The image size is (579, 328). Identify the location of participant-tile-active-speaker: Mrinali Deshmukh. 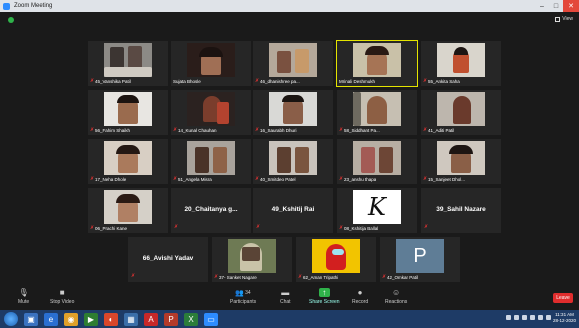
(377, 63).